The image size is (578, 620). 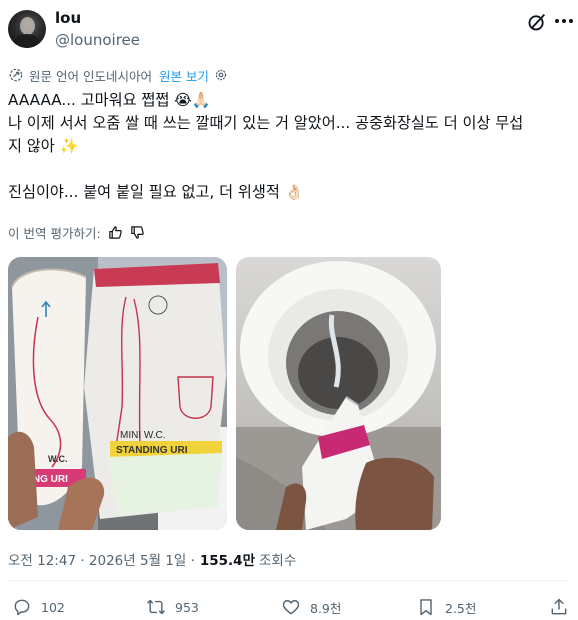 I want to click on like-icon, so click(x=291, y=607).